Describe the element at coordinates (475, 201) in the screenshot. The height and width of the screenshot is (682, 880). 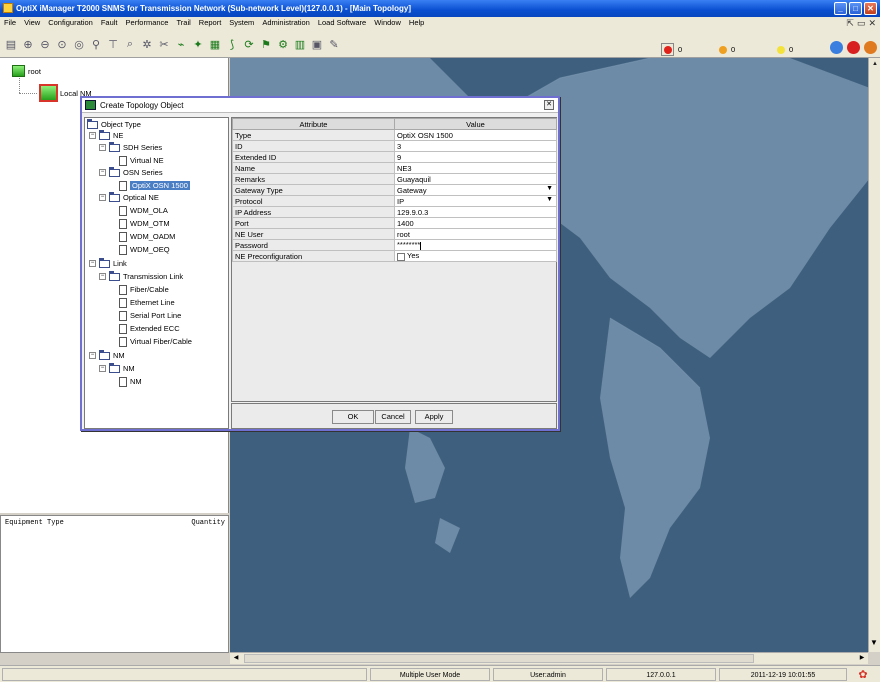
I see `protocol-select: IP` at that location.